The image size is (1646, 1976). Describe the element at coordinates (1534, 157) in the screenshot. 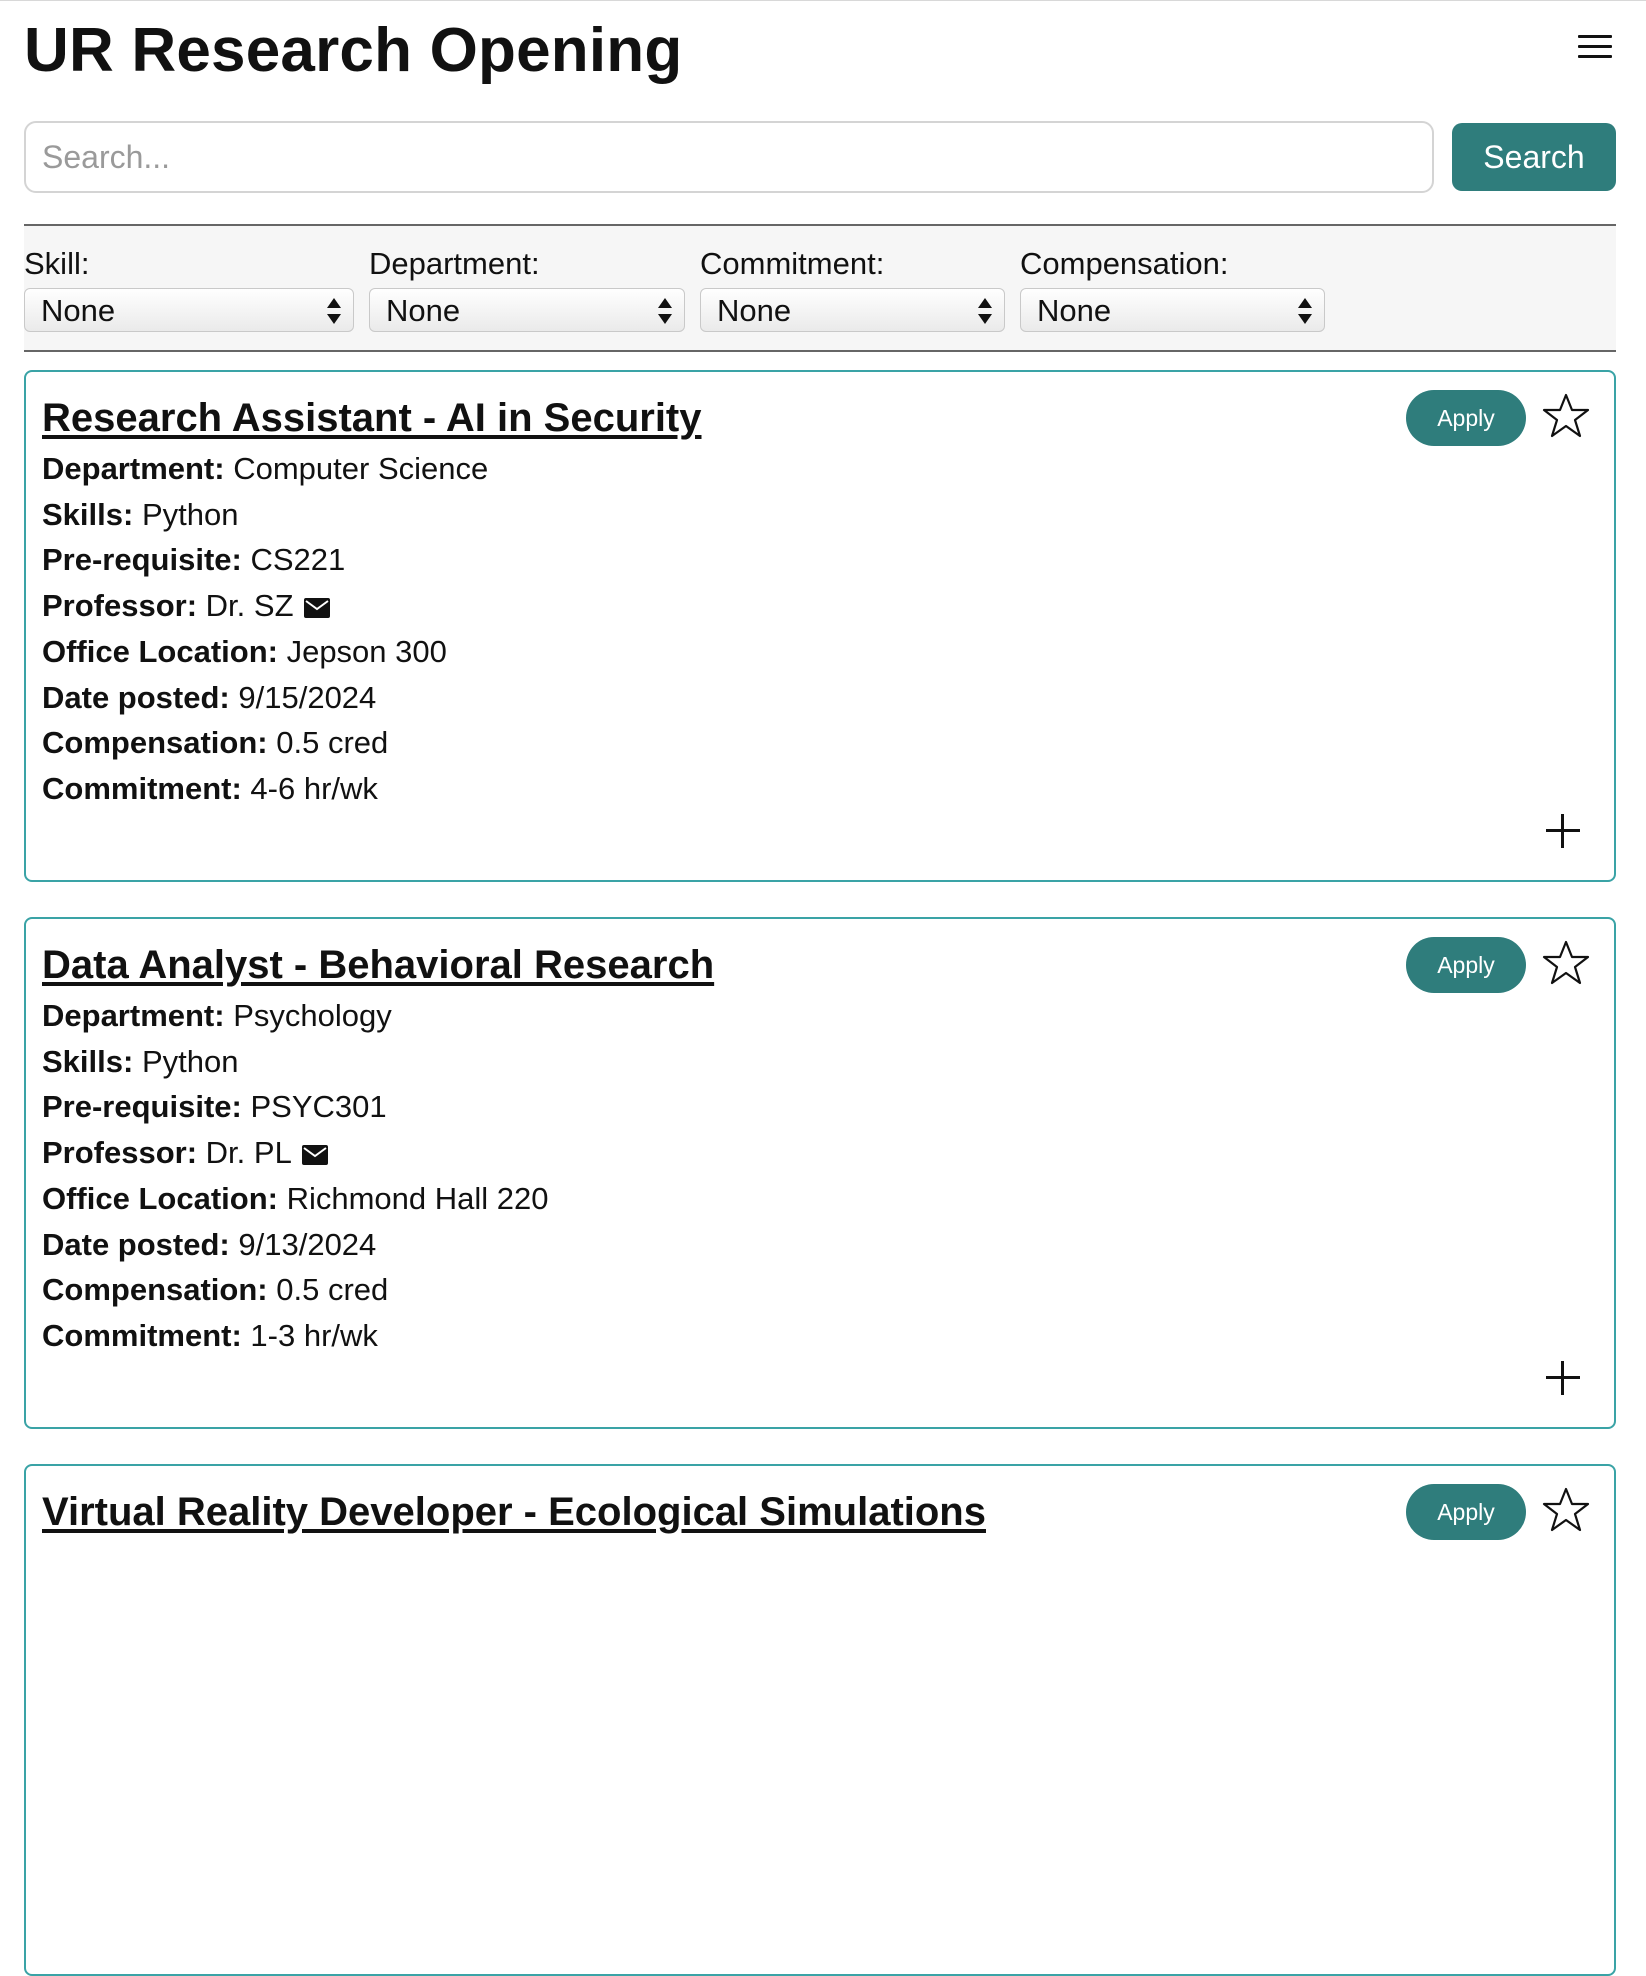

I see `search-button: Search` at that location.